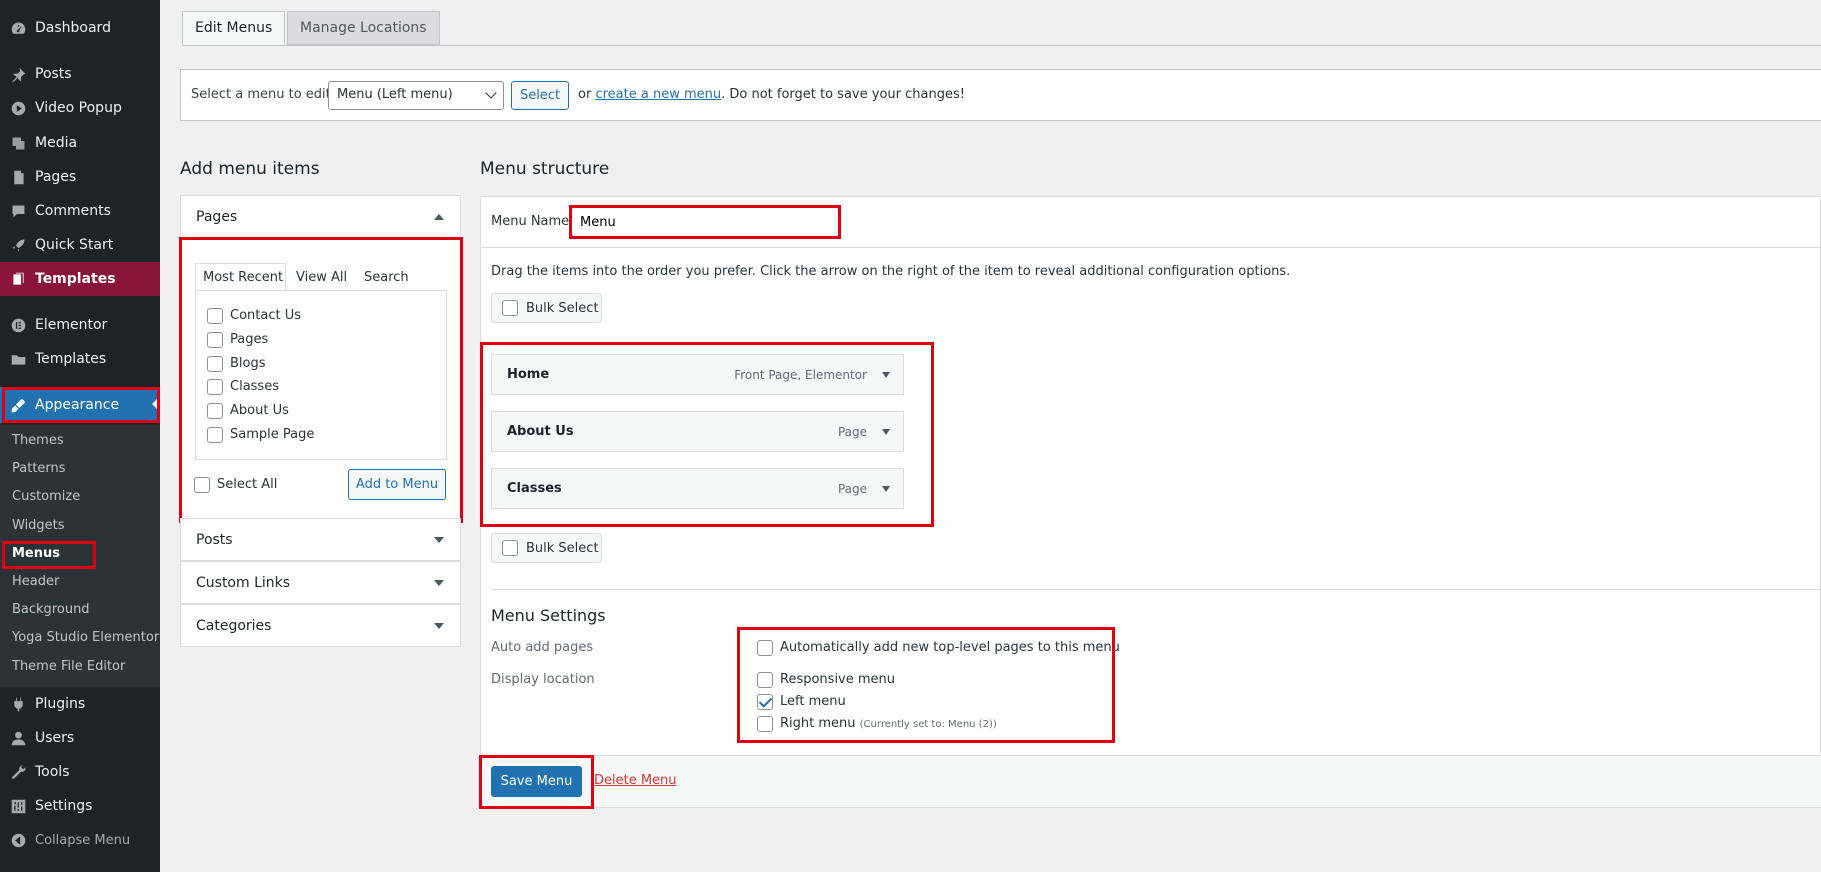  Describe the element at coordinates (320, 539) in the screenshot. I see `posts-accordion-header: Posts` at that location.